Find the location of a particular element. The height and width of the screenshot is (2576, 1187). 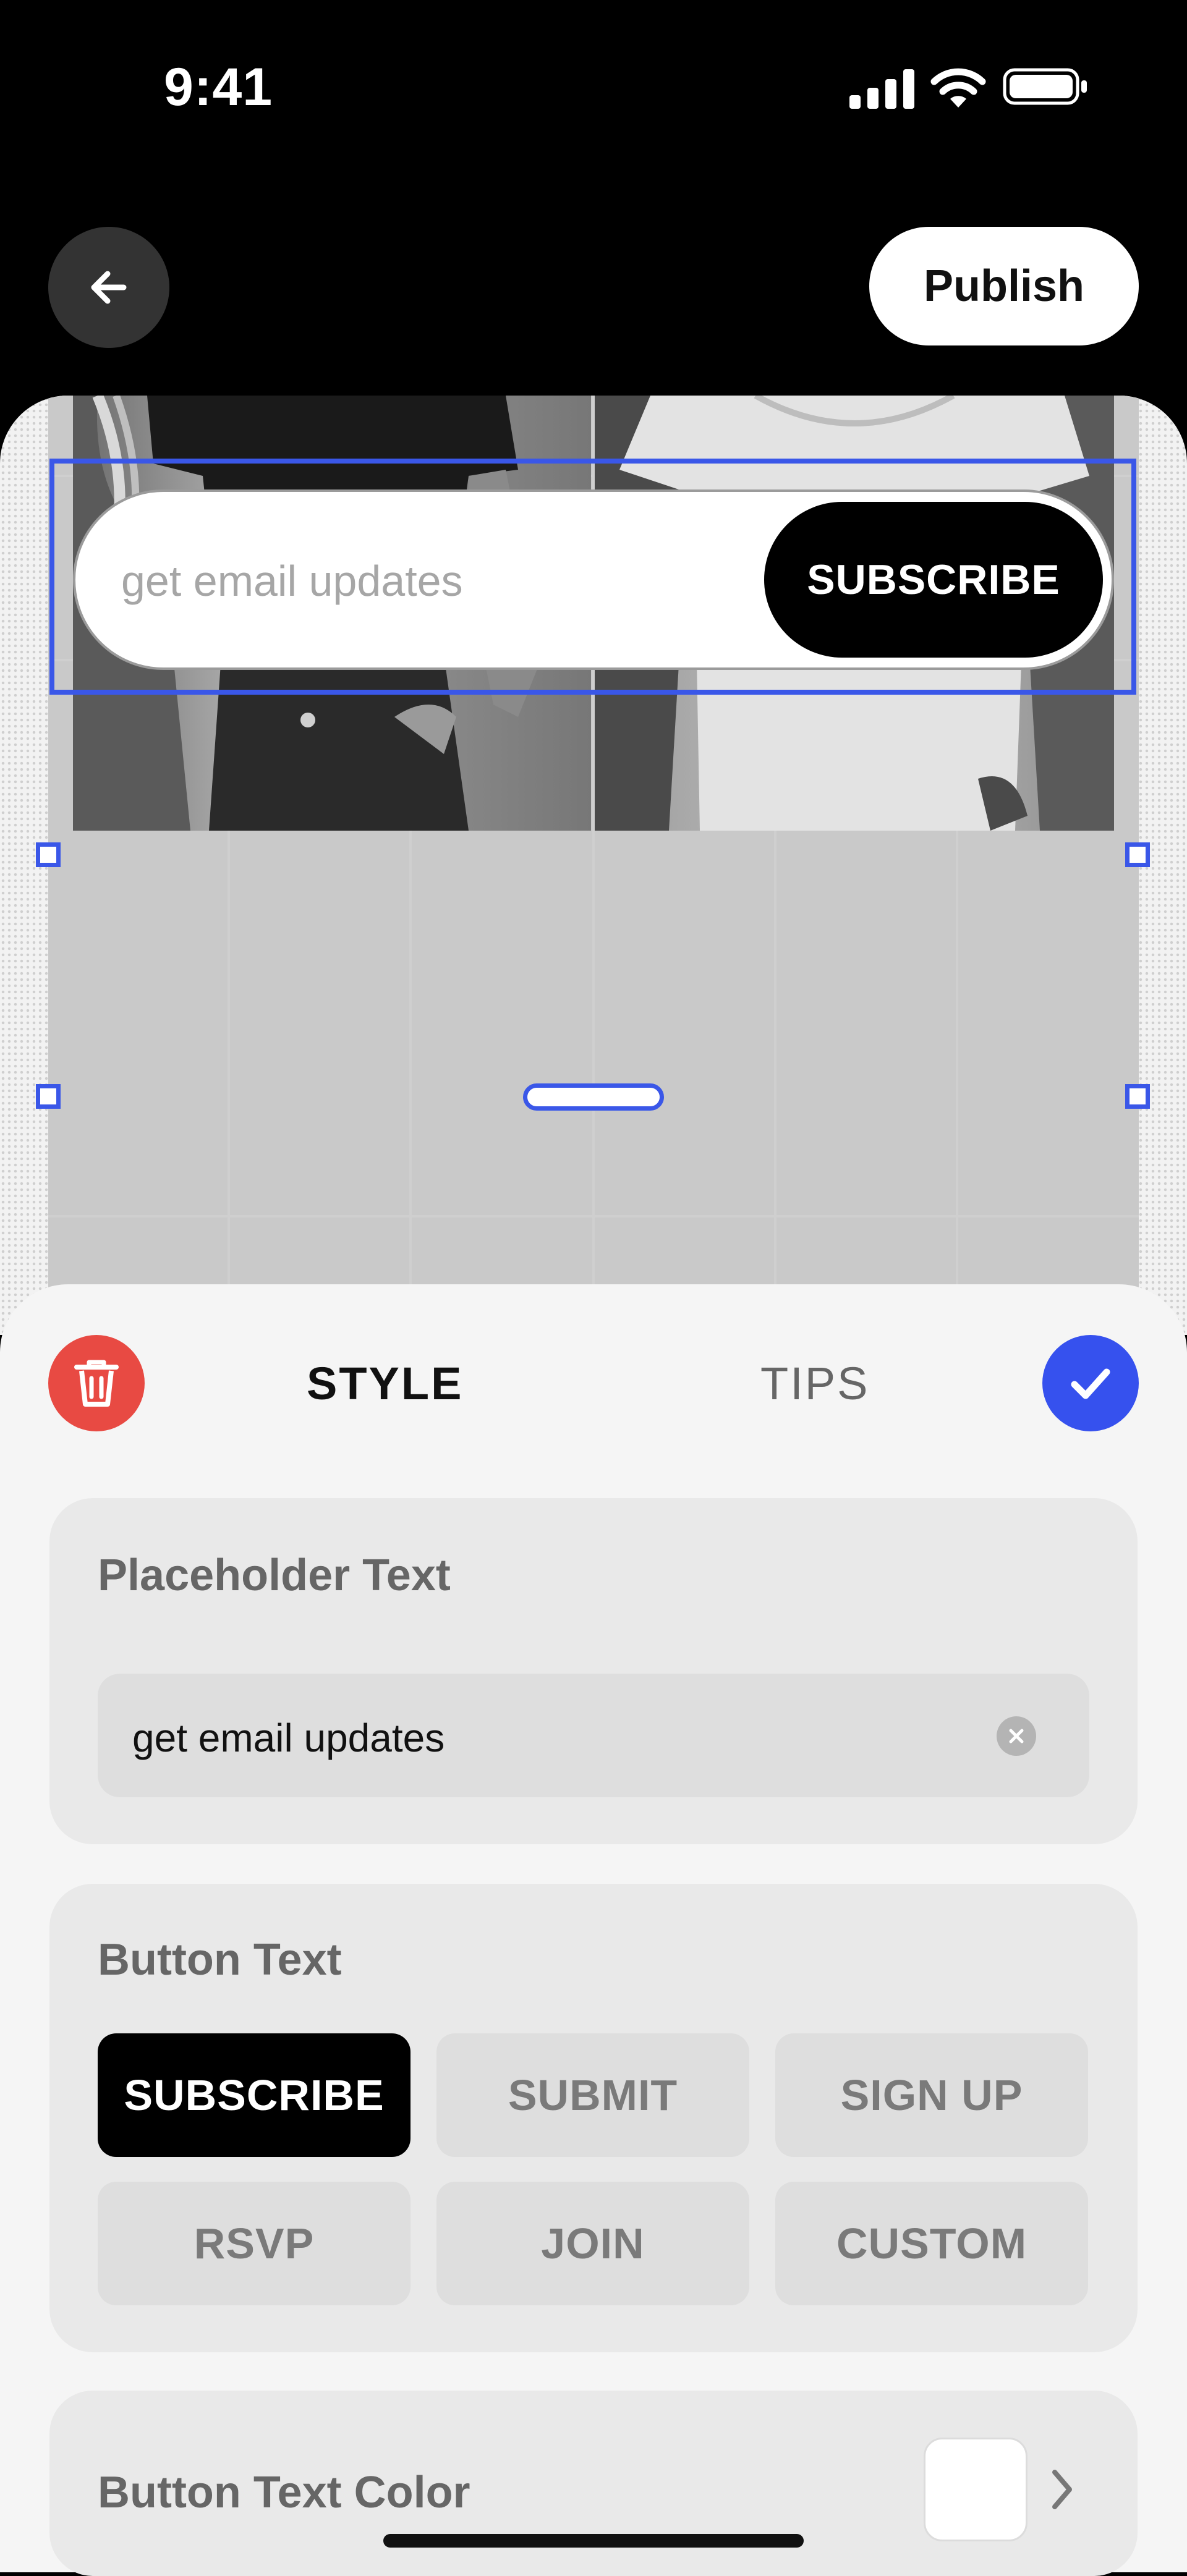

home-indicator is located at coordinates (593, 2541).